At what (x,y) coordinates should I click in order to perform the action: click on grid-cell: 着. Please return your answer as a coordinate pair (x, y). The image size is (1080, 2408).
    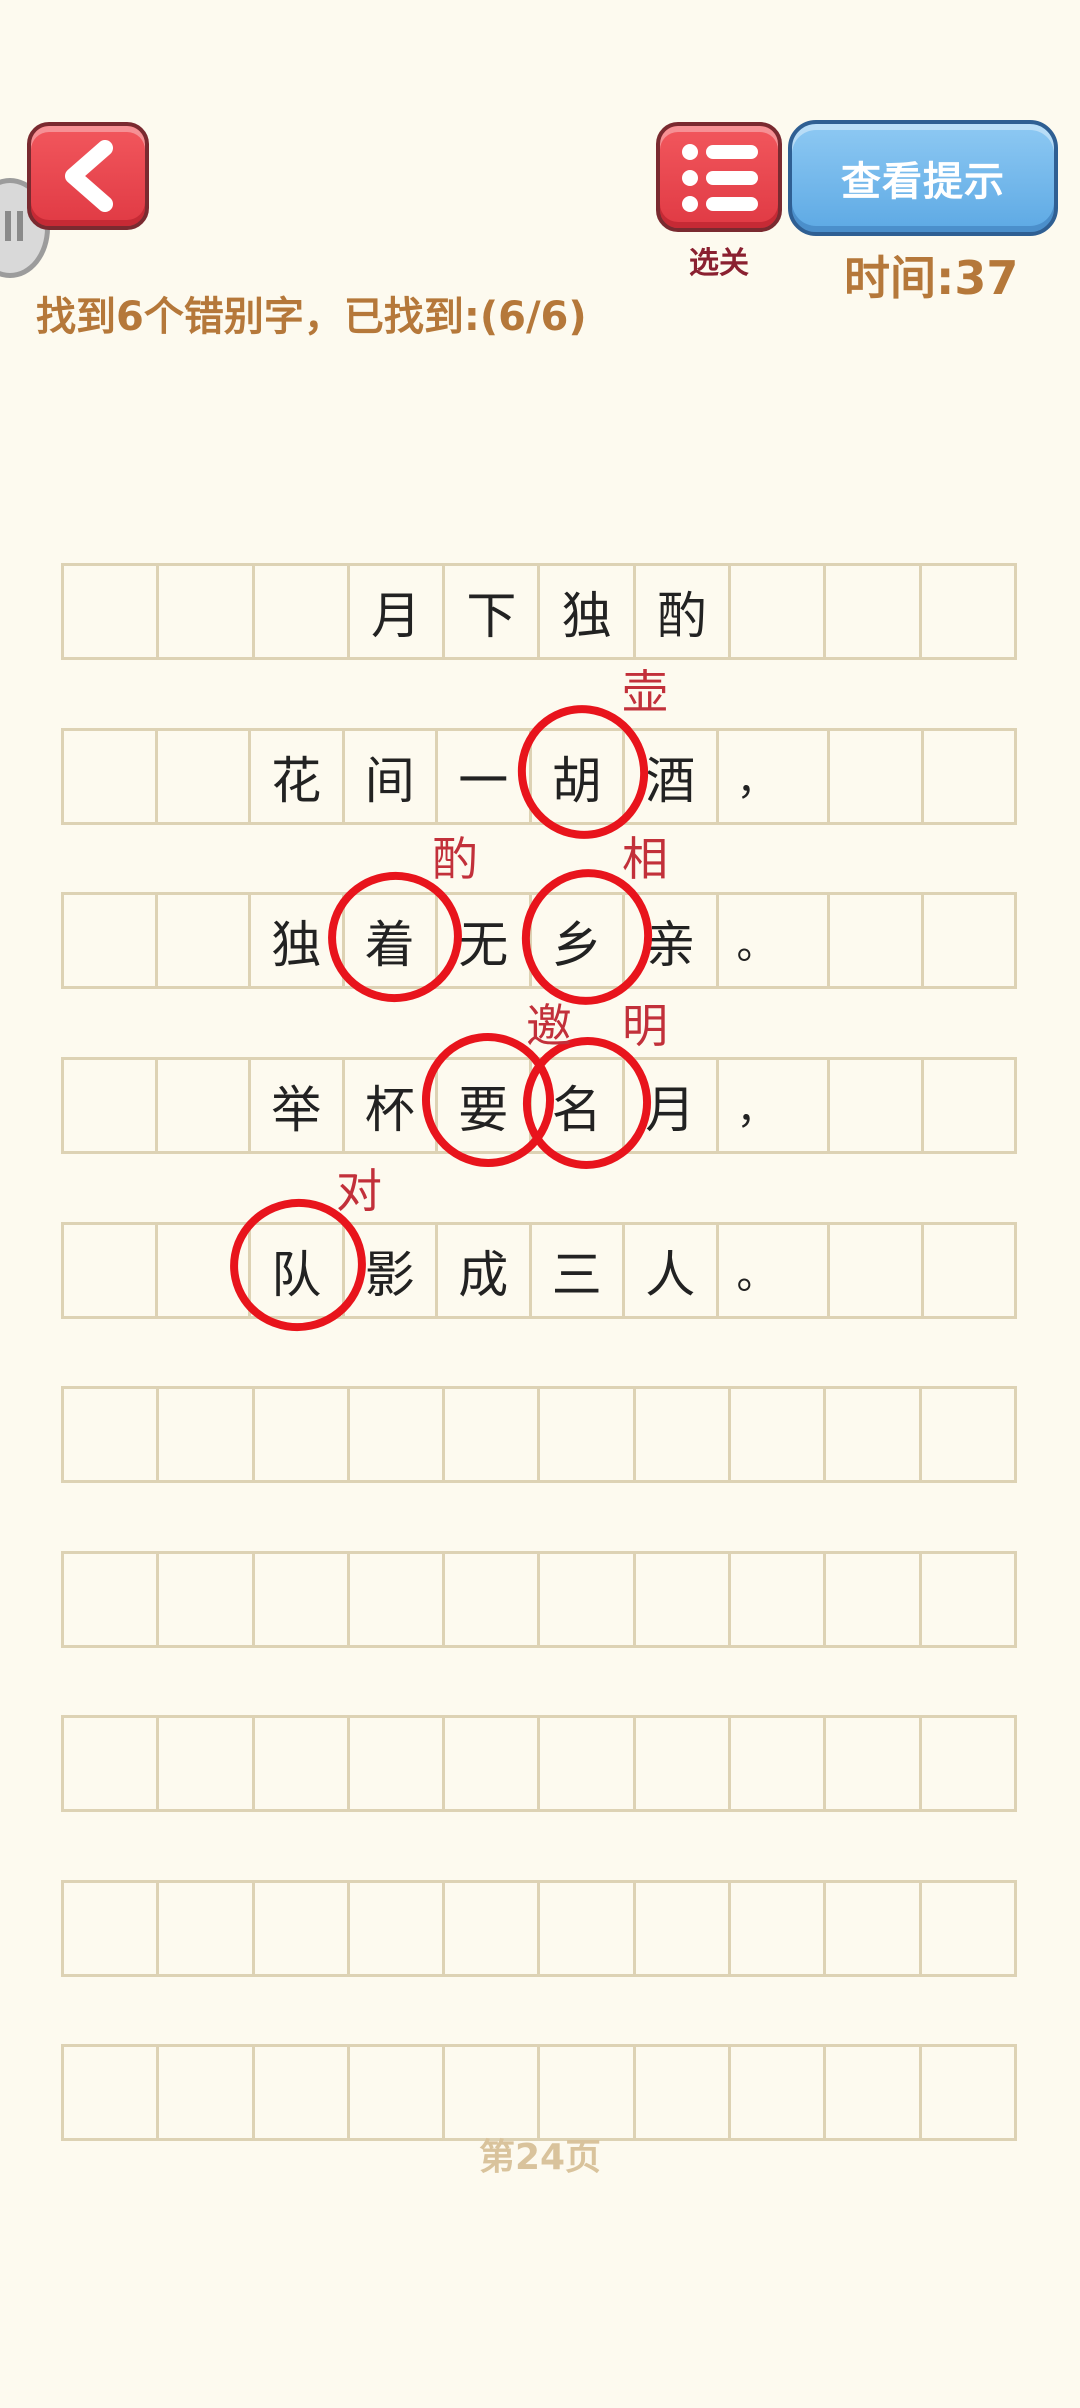
    Looking at the image, I should click on (391, 940).